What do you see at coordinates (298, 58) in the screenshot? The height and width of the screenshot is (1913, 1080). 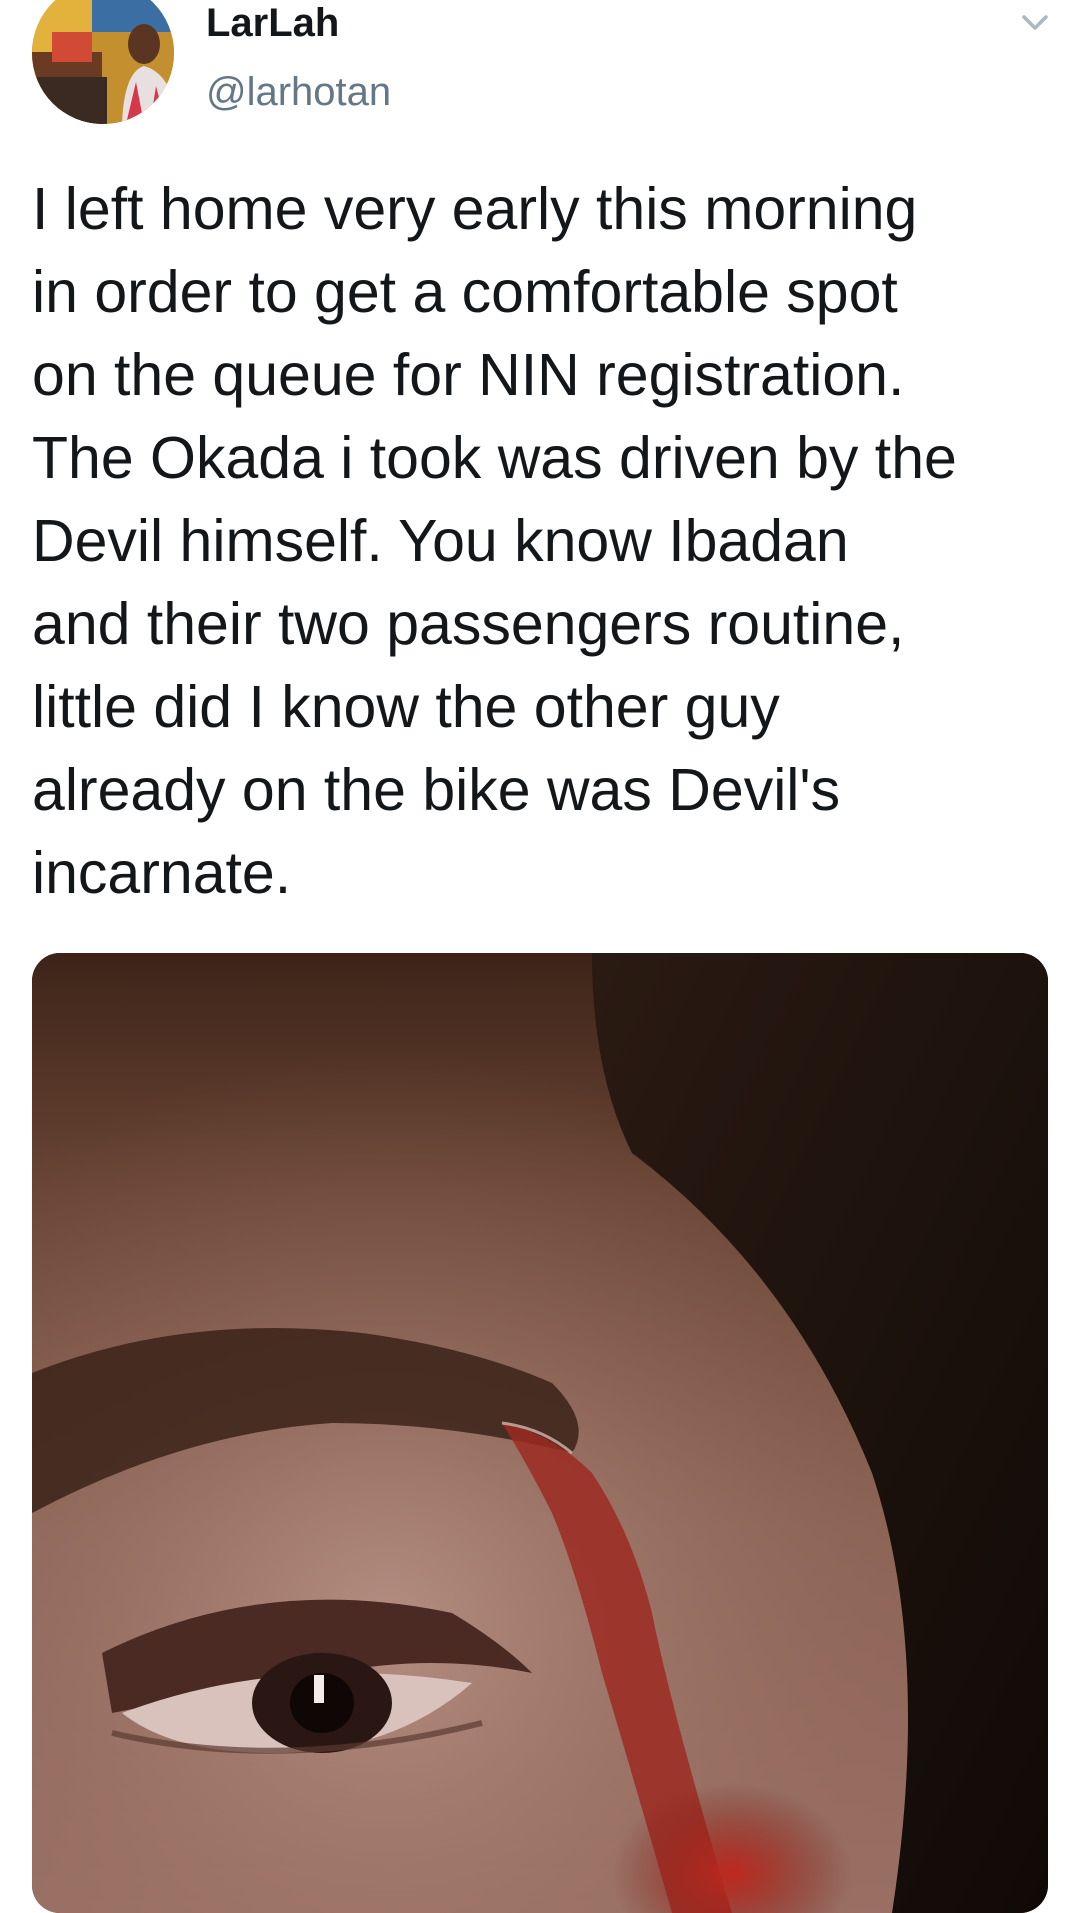 I see `tweet-author: LarLah @larhotan` at bounding box center [298, 58].